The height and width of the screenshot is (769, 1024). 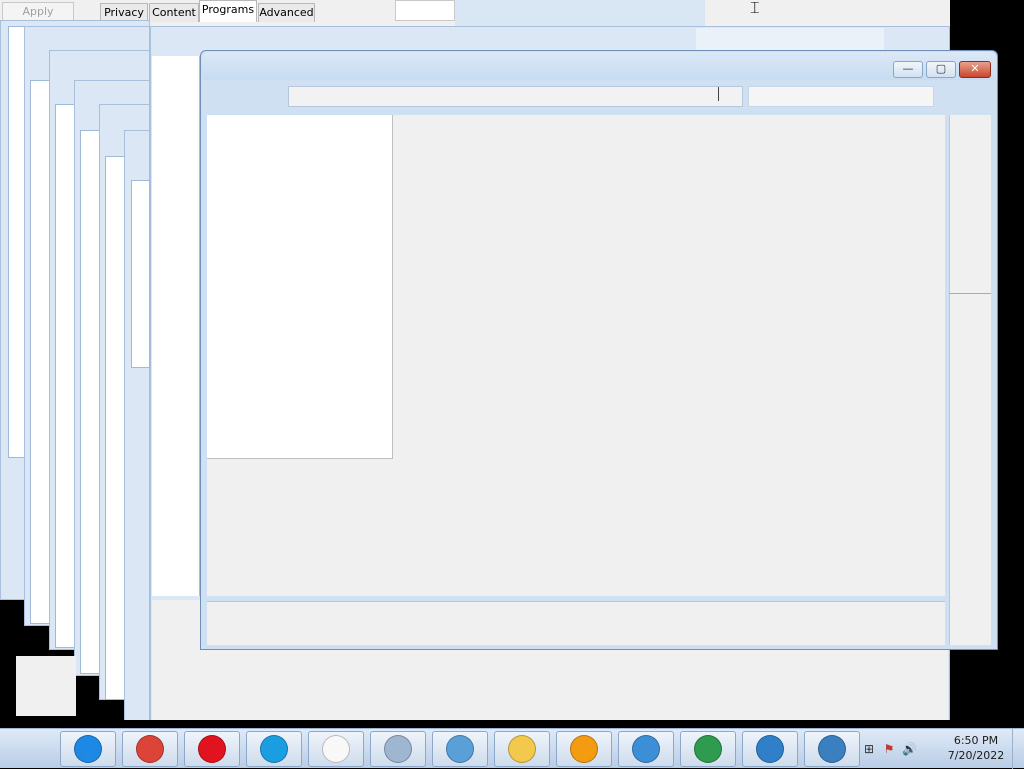 I want to click on minimize-button: —, so click(x=908, y=69).